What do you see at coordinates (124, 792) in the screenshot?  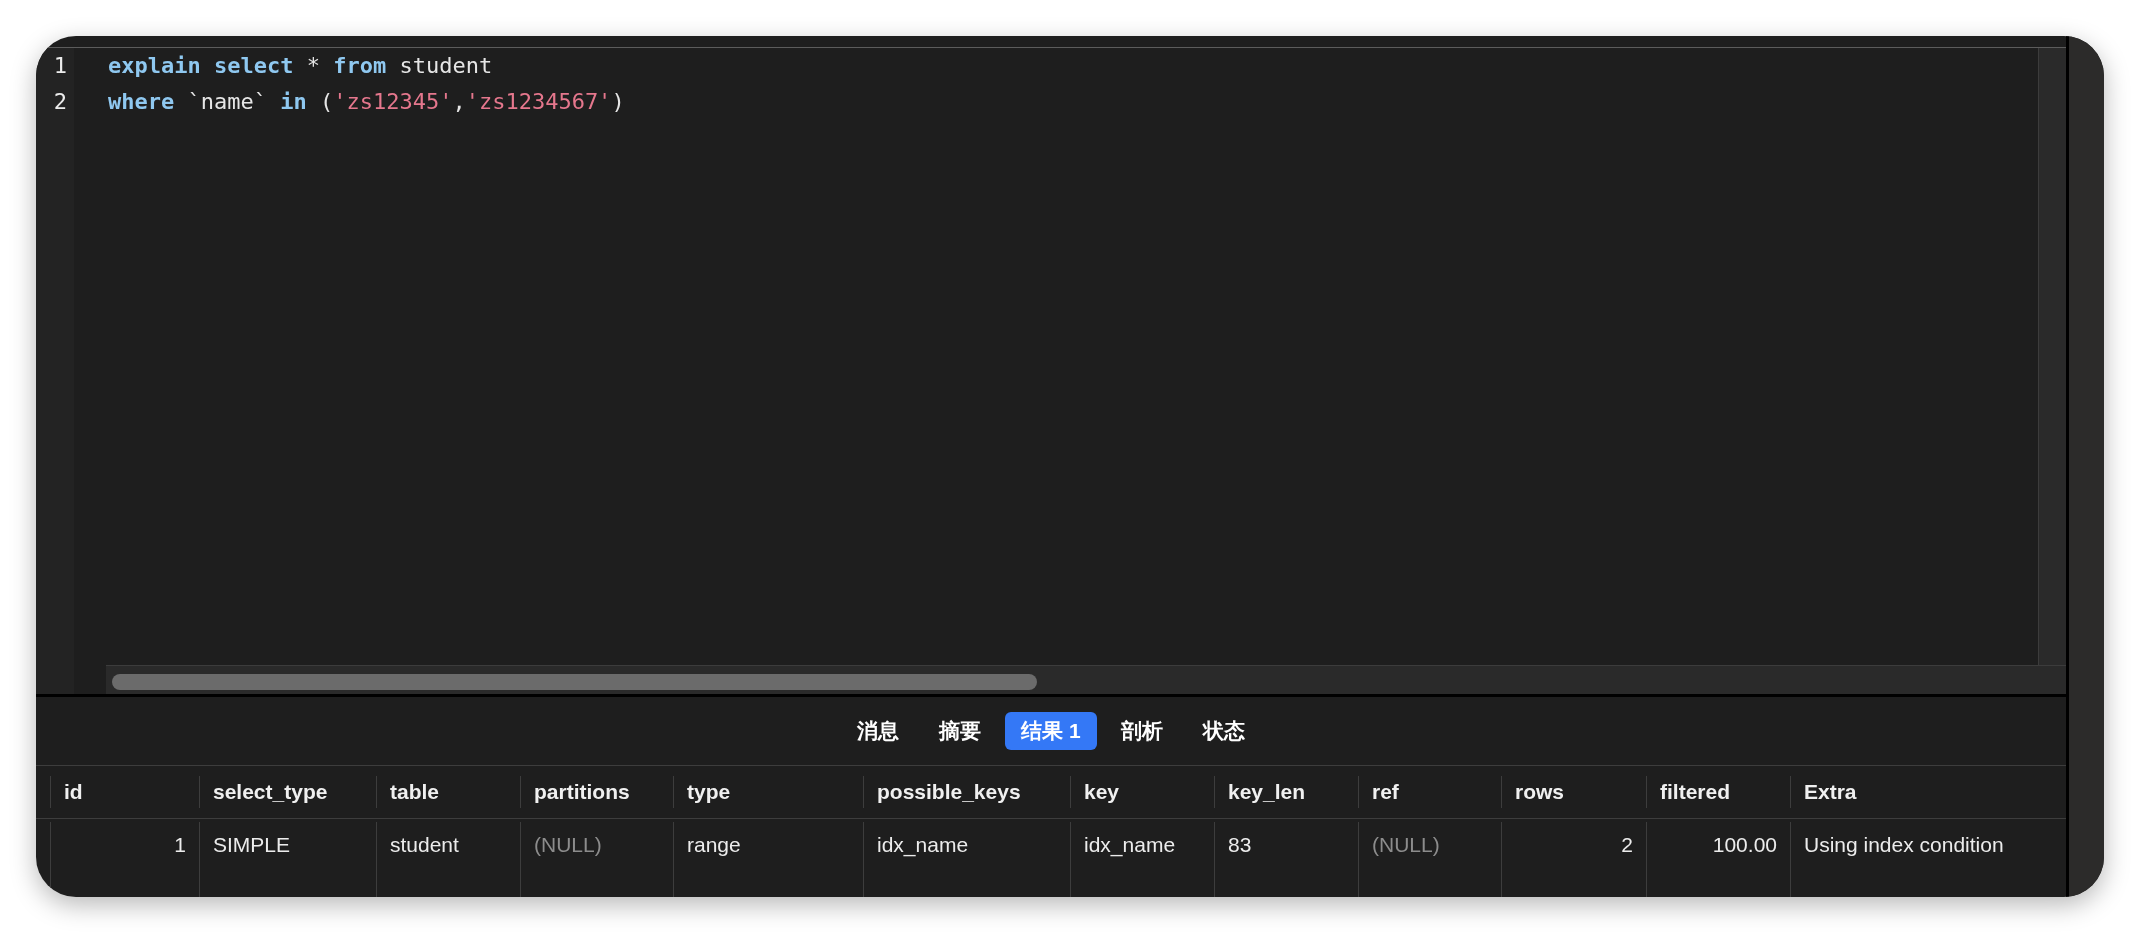 I see `column-header: id` at bounding box center [124, 792].